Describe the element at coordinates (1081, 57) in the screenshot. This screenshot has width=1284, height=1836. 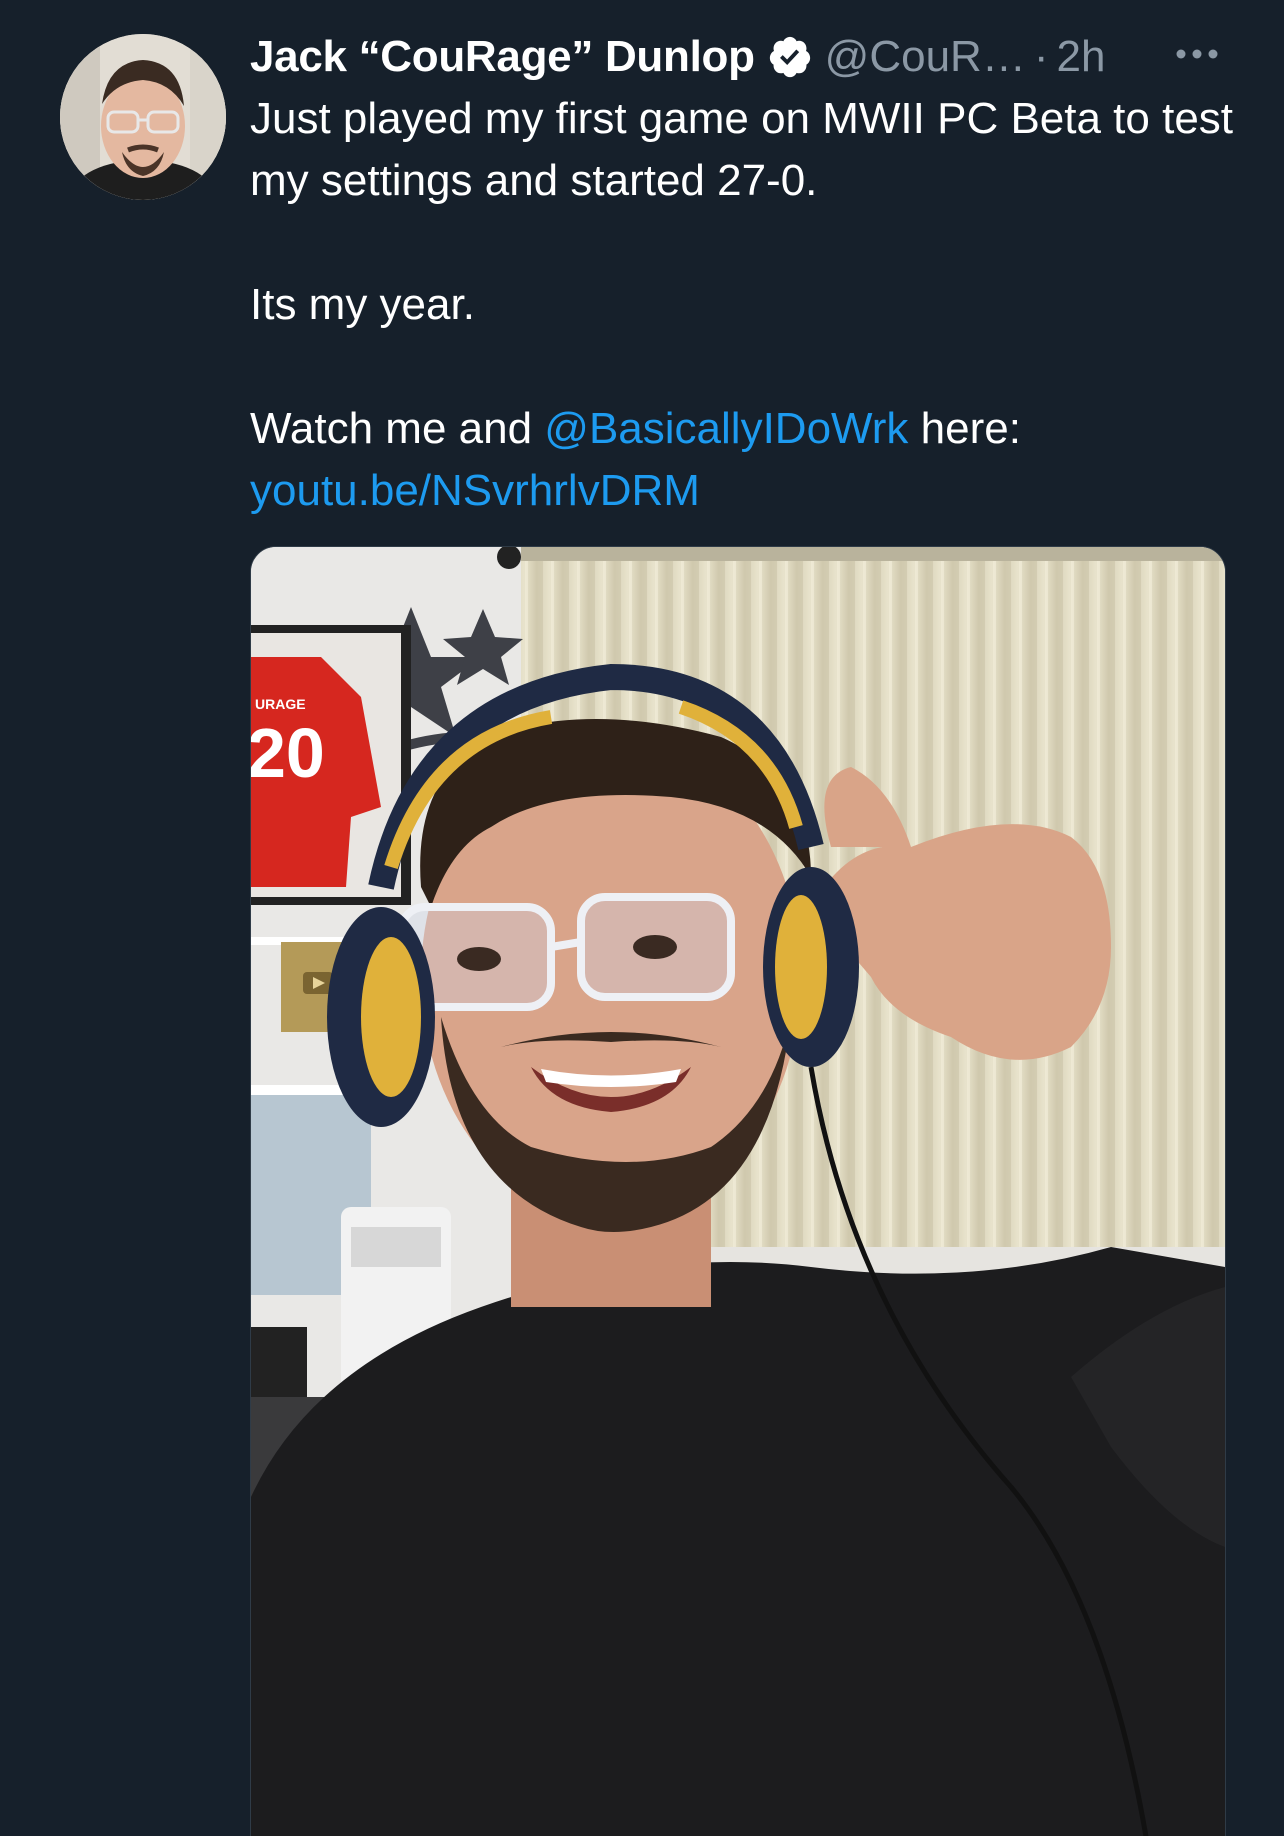
I see `tweet-timestamp: 2h` at that location.